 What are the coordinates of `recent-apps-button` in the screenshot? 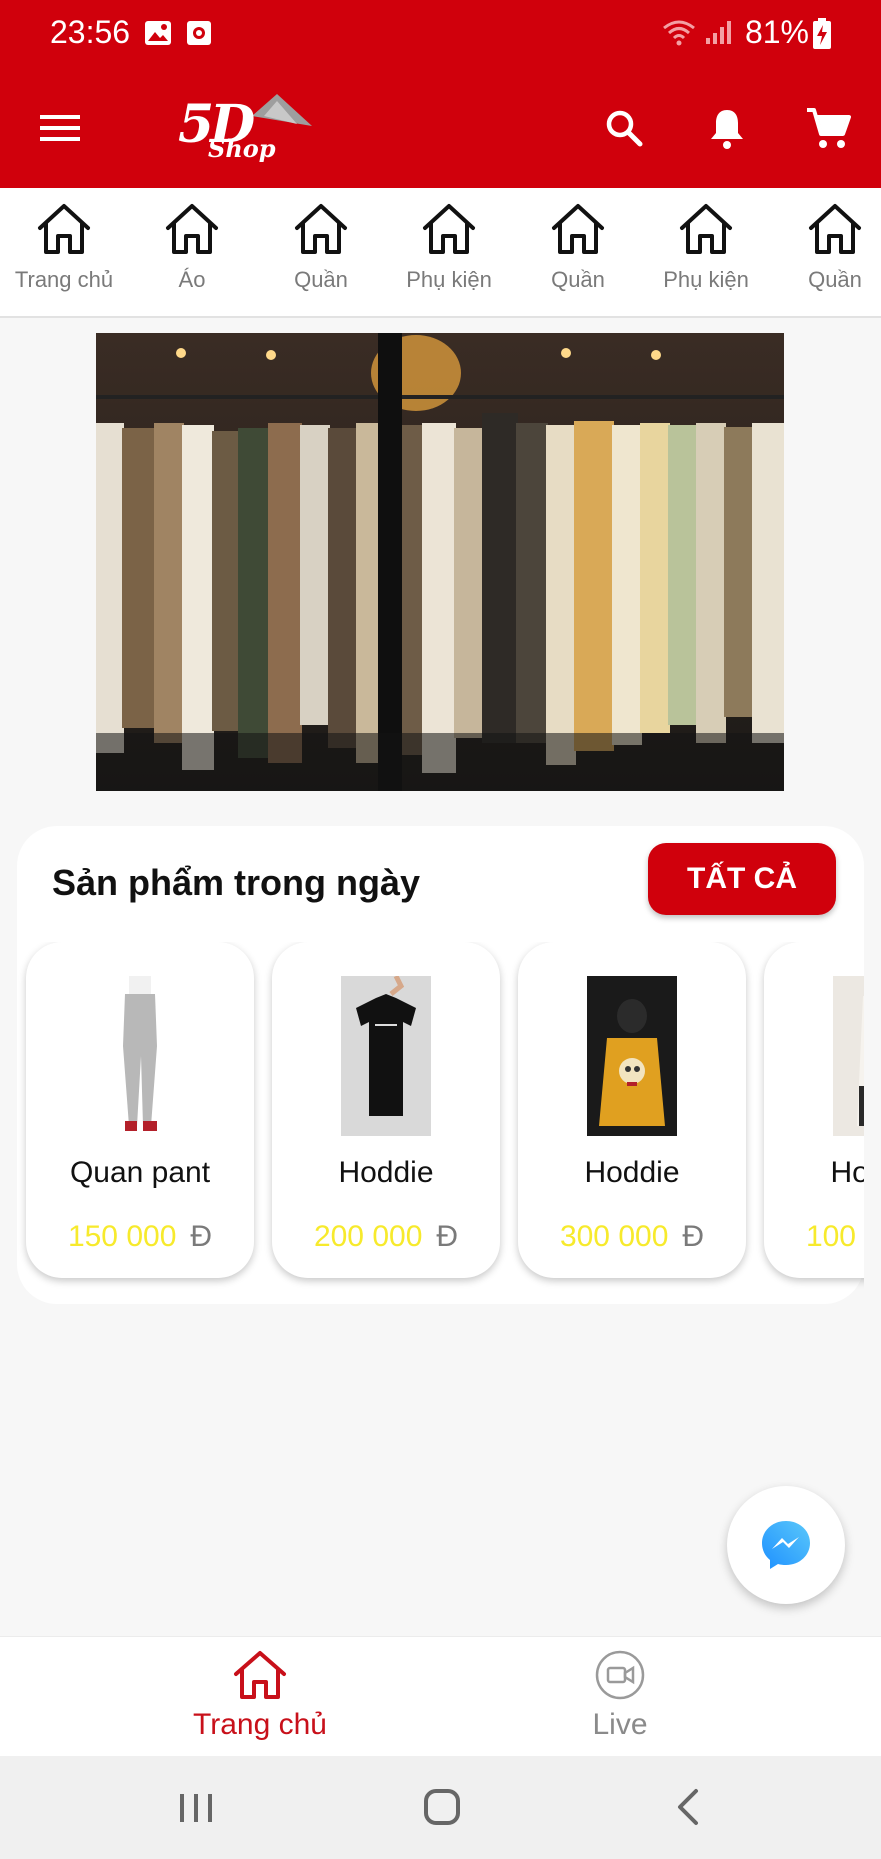 It's located at (196, 1810).